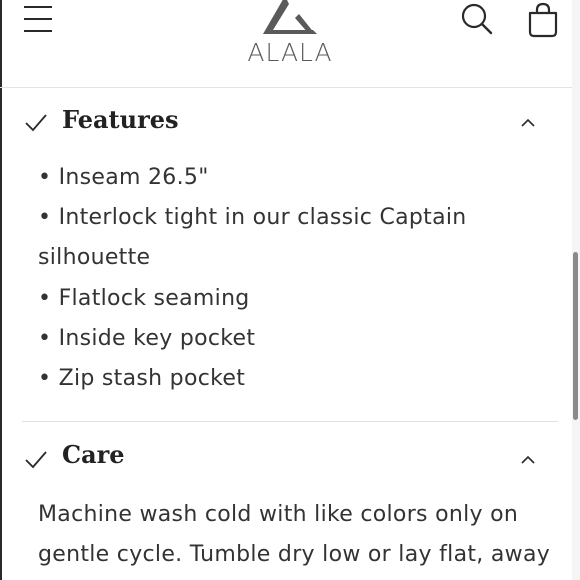 The image size is (580, 580). Describe the element at coordinates (120, 119) in the screenshot. I see `features-title: Features` at that location.